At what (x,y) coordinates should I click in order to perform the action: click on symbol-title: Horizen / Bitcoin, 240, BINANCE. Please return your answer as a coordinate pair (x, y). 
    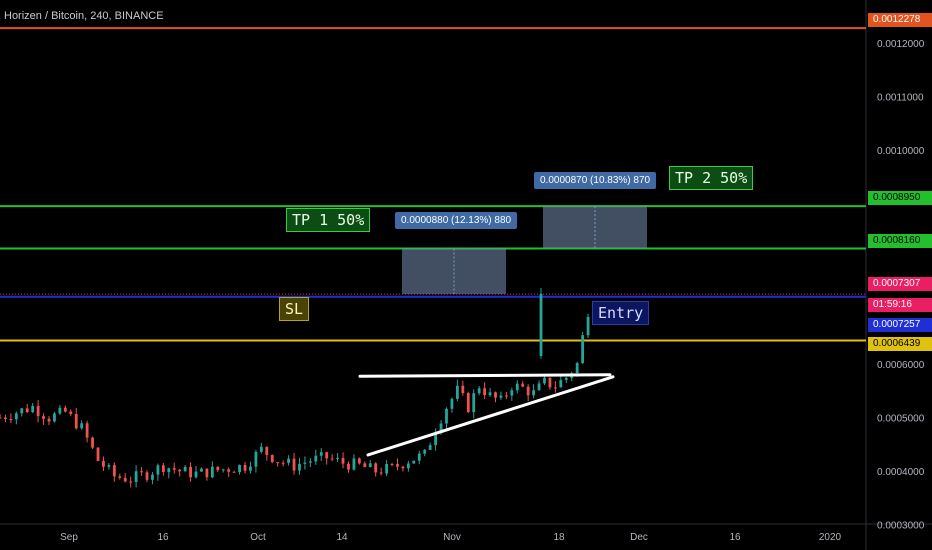
    Looking at the image, I should click on (84, 16).